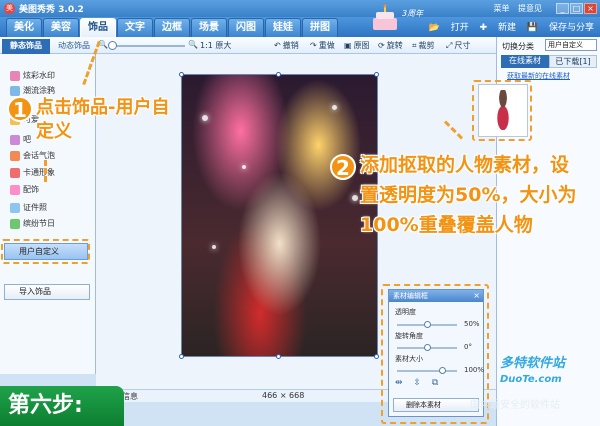 This screenshot has height=426, width=600. Describe the element at coordinates (15, 139) in the screenshot. I see `category-icon` at that location.